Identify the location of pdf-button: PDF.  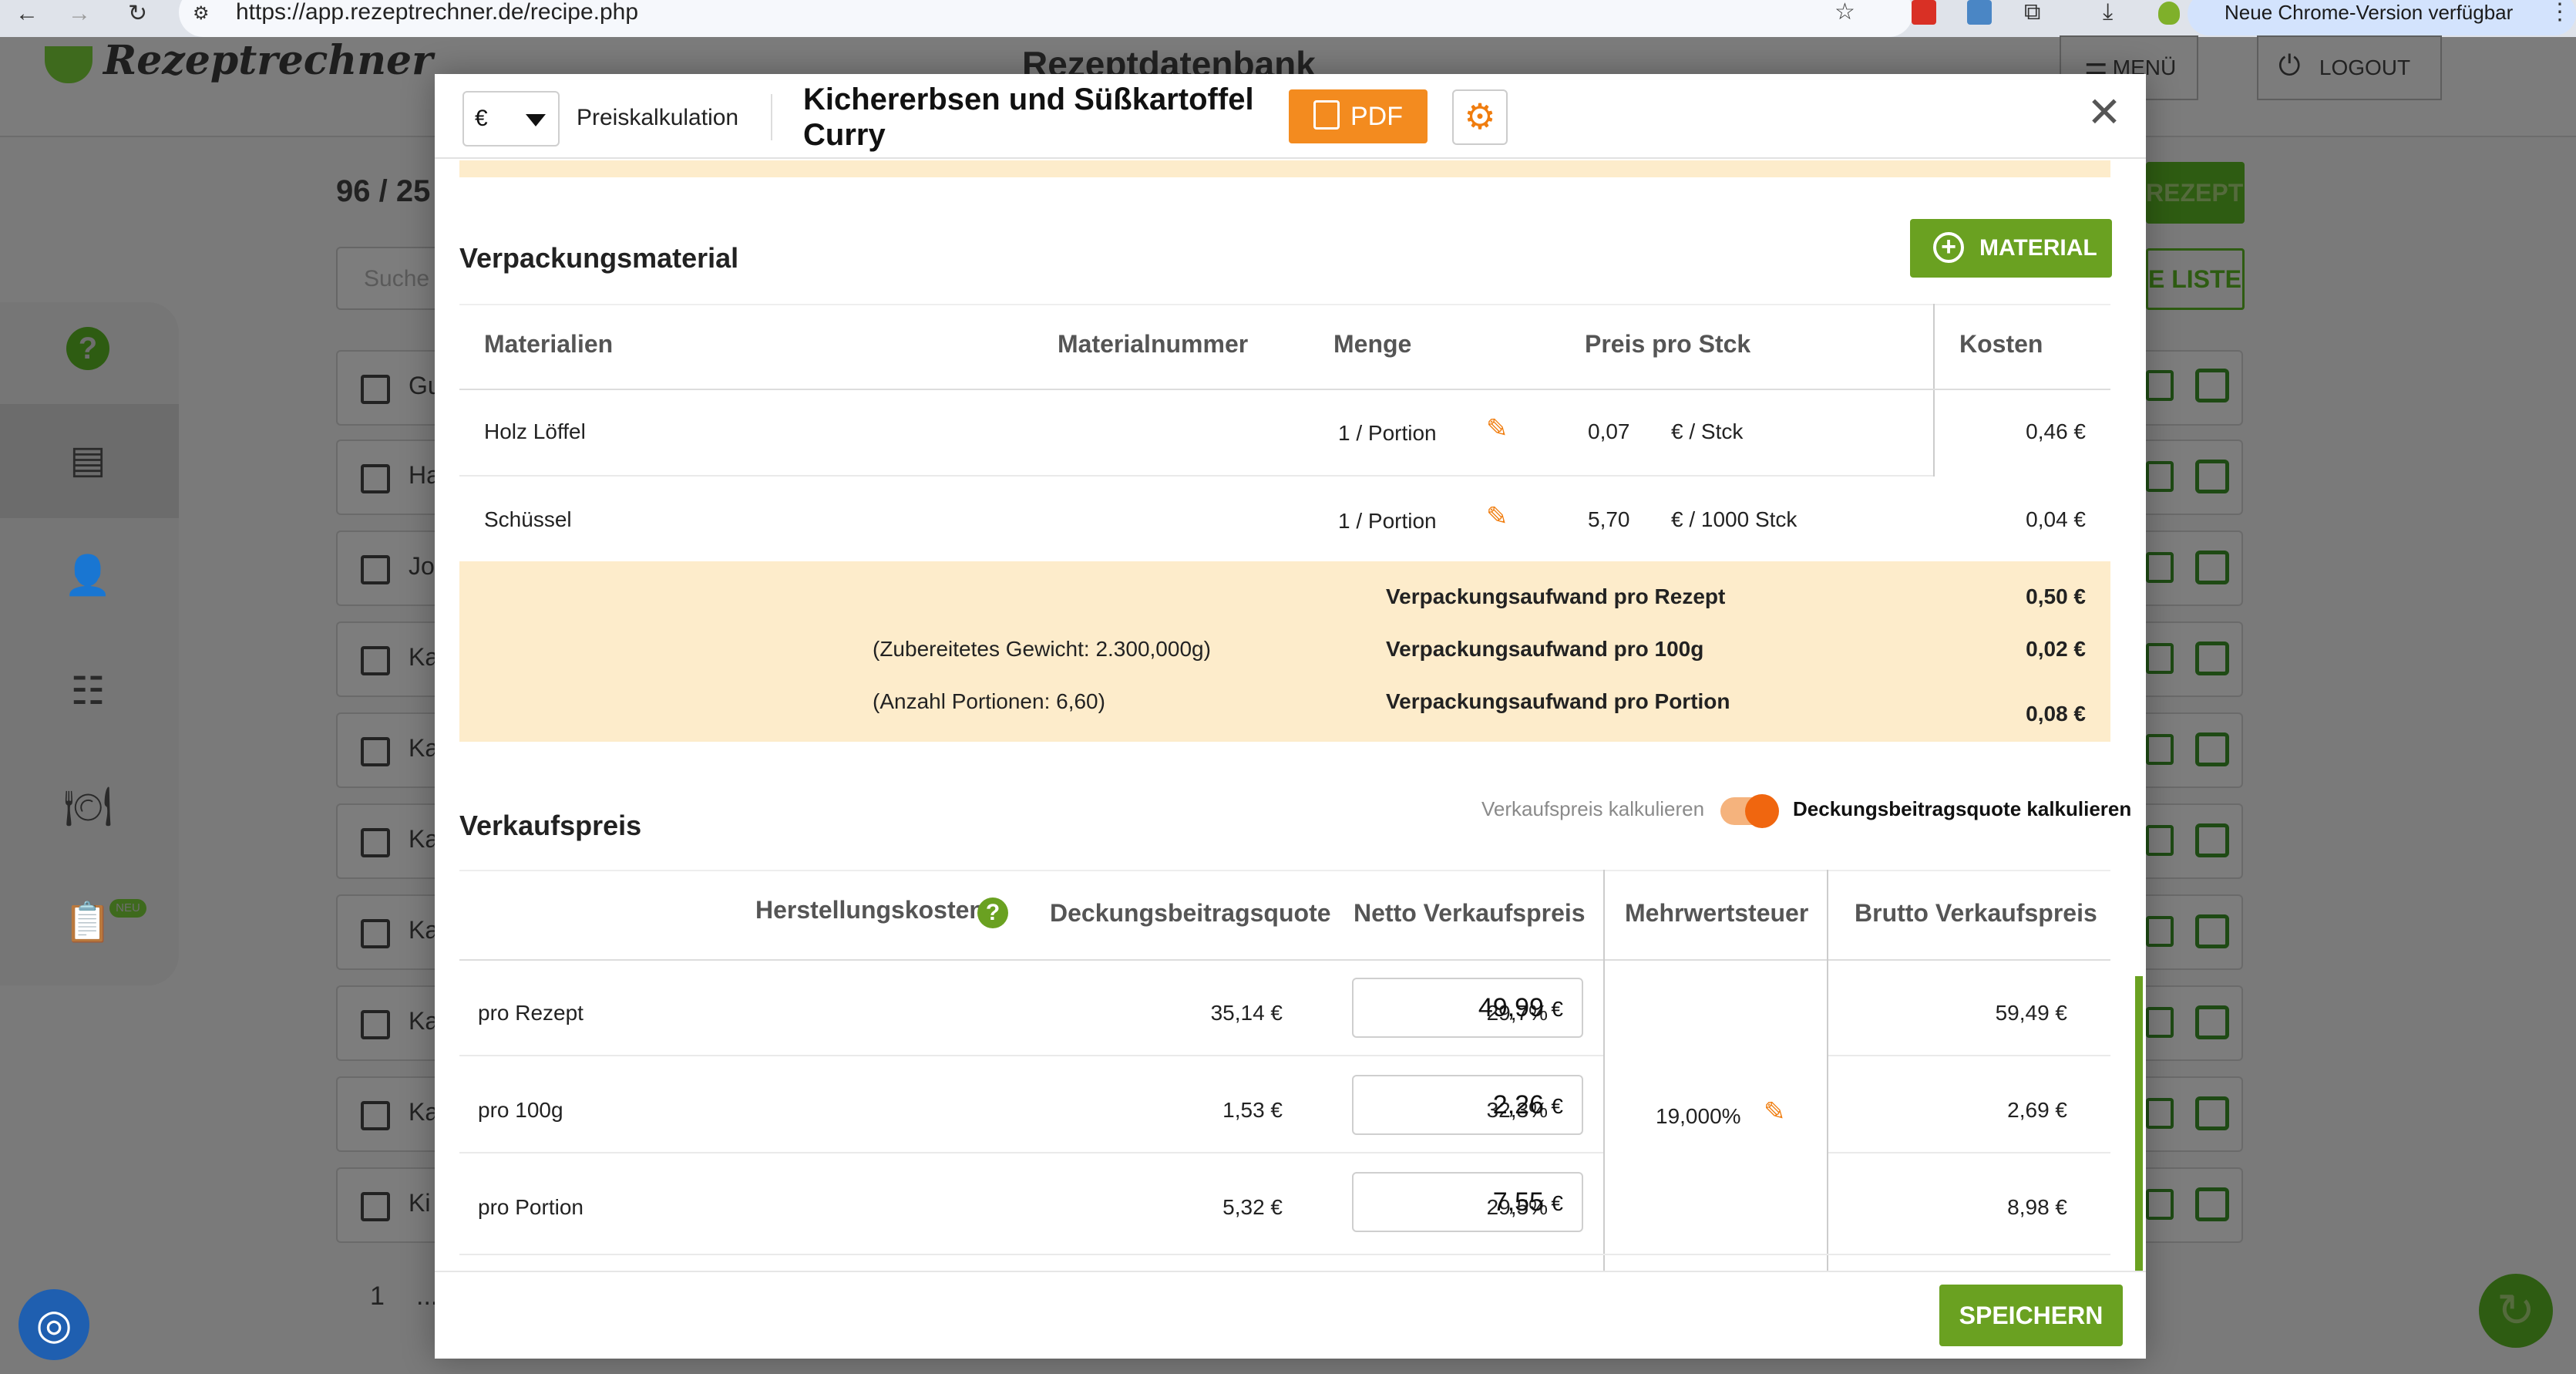
(1358, 116).